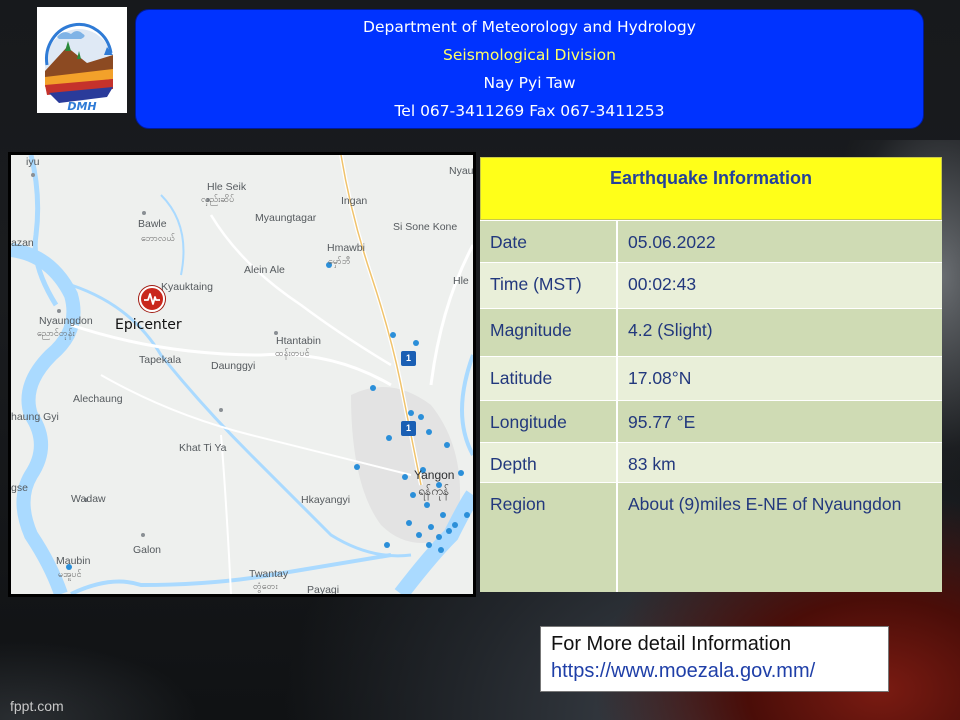 The image size is (960, 720). Describe the element at coordinates (33, 162) in the screenshot. I see `map-place-label: iyu` at that location.